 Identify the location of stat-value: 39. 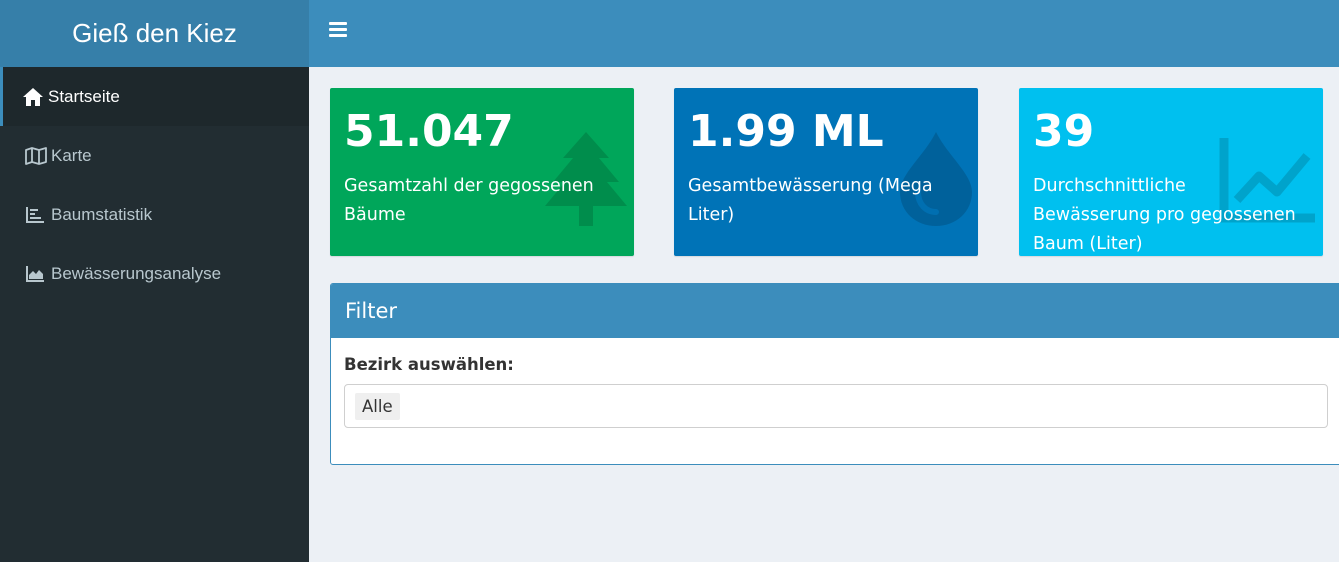
(1064, 131).